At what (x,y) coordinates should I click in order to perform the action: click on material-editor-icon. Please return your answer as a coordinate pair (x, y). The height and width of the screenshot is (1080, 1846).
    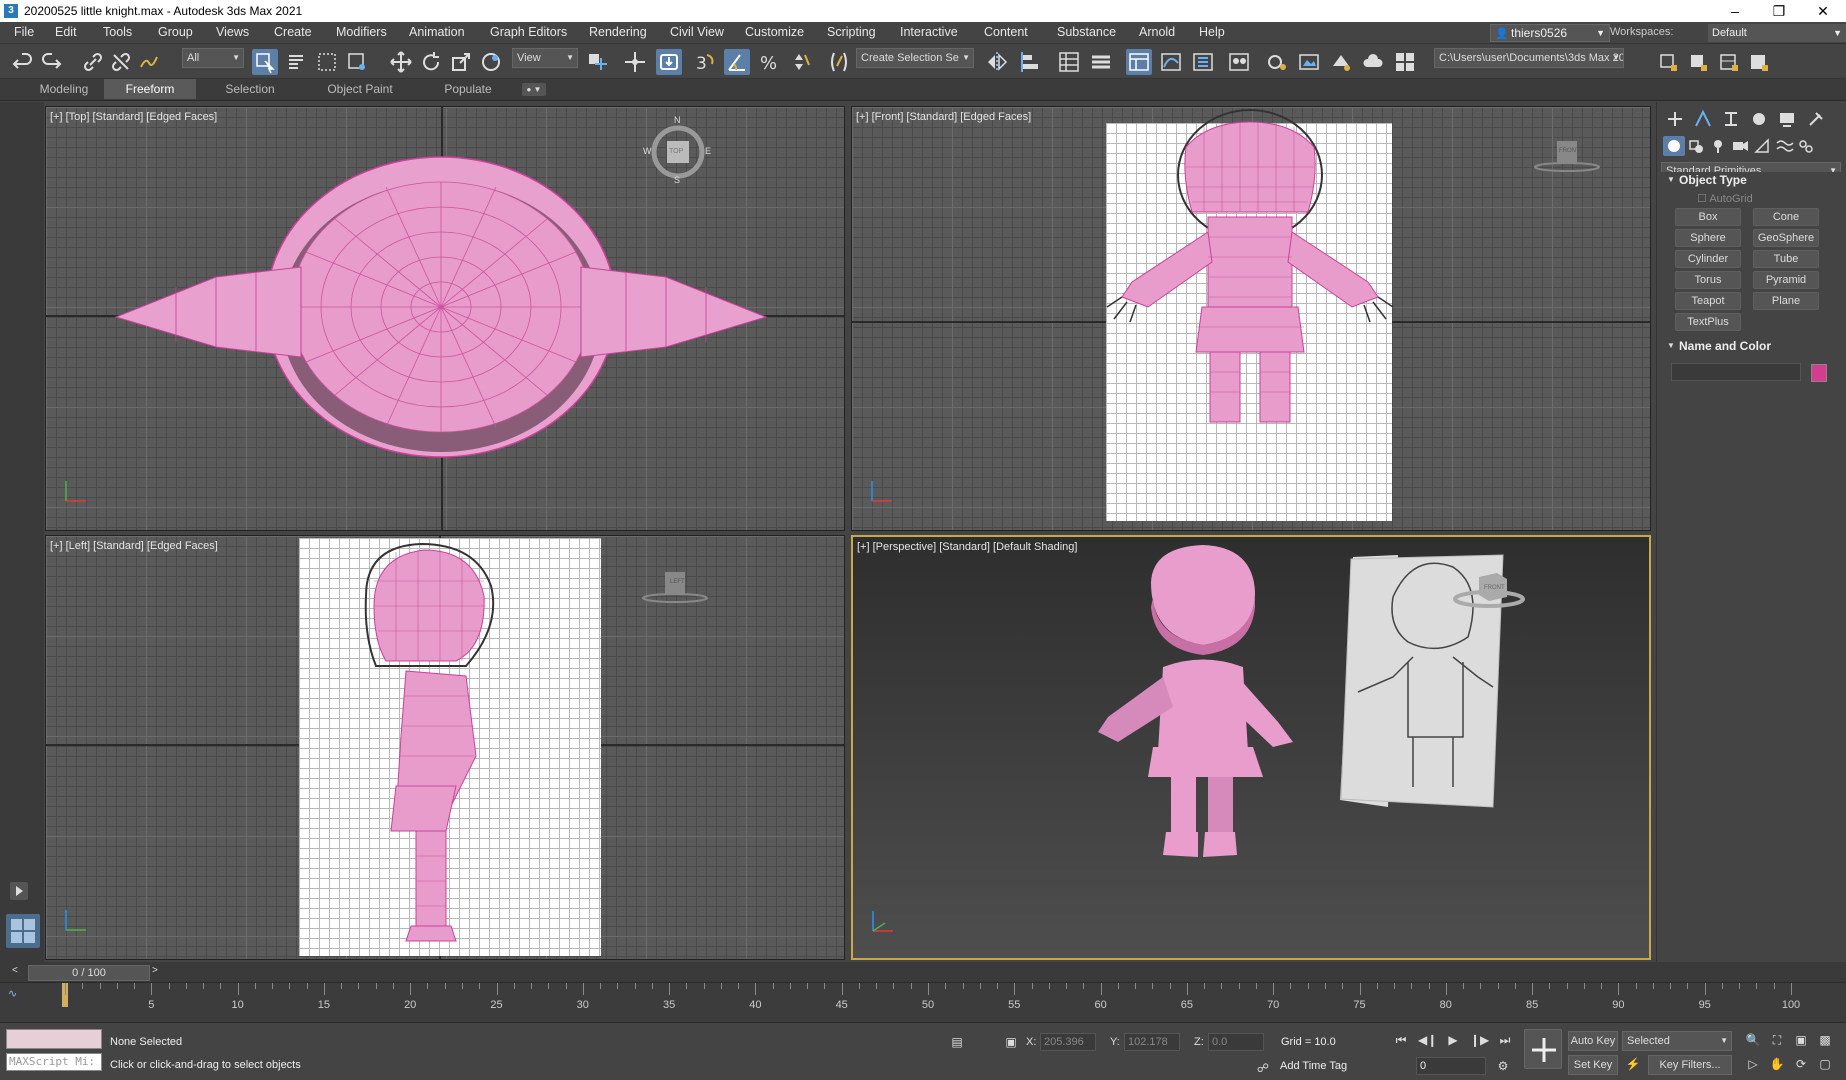
    Looking at the image, I should click on (1239, 62).